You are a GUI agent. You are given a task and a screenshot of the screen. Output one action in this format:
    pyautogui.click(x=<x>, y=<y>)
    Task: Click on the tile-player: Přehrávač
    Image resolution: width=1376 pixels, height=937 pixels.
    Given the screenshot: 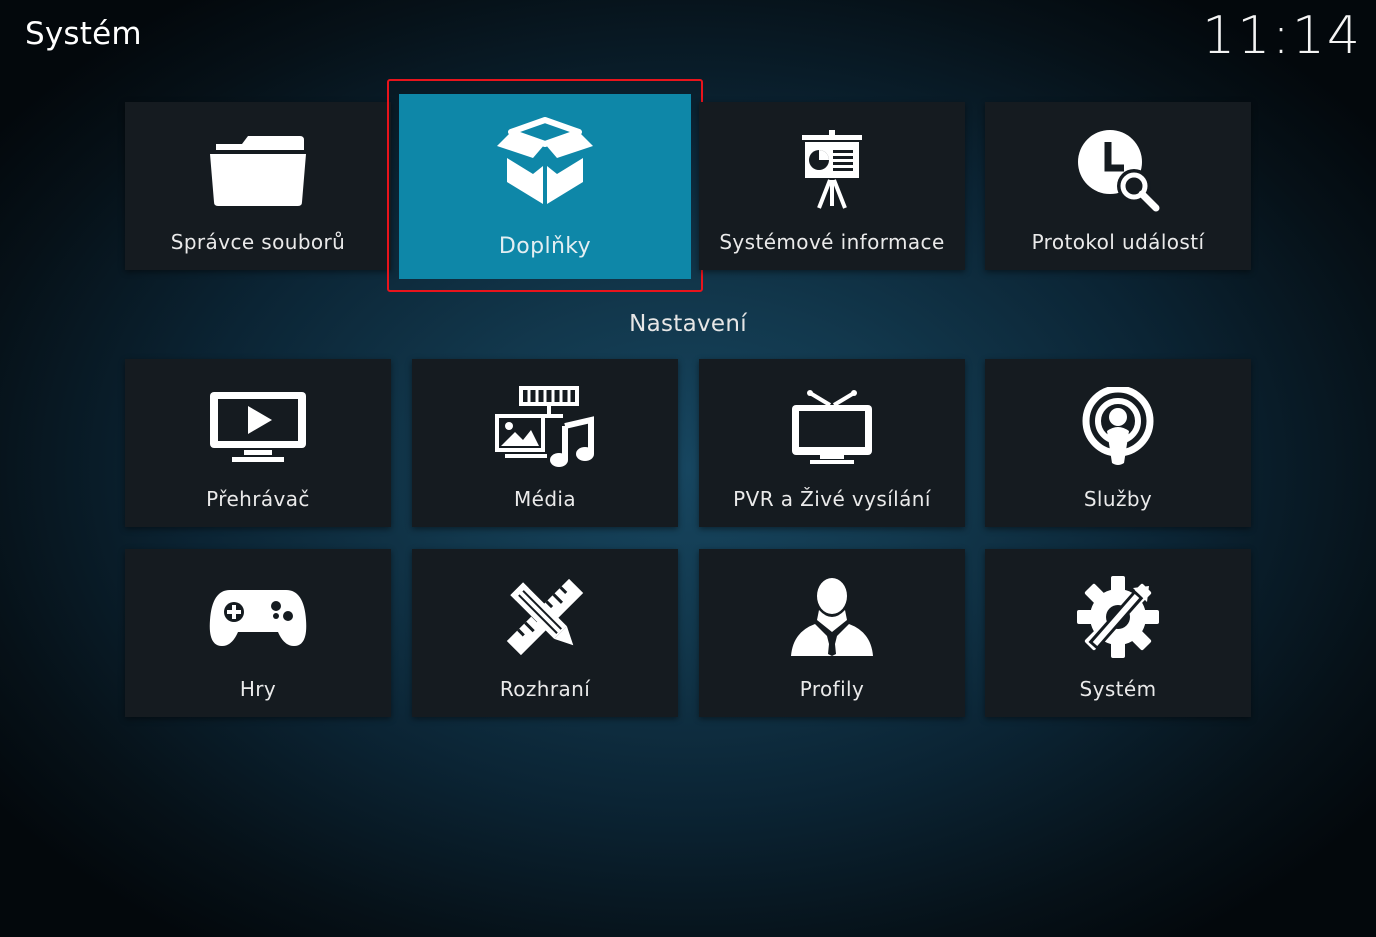 What is the action you would take?
    pyautogui.click(x=258, y=443)
    